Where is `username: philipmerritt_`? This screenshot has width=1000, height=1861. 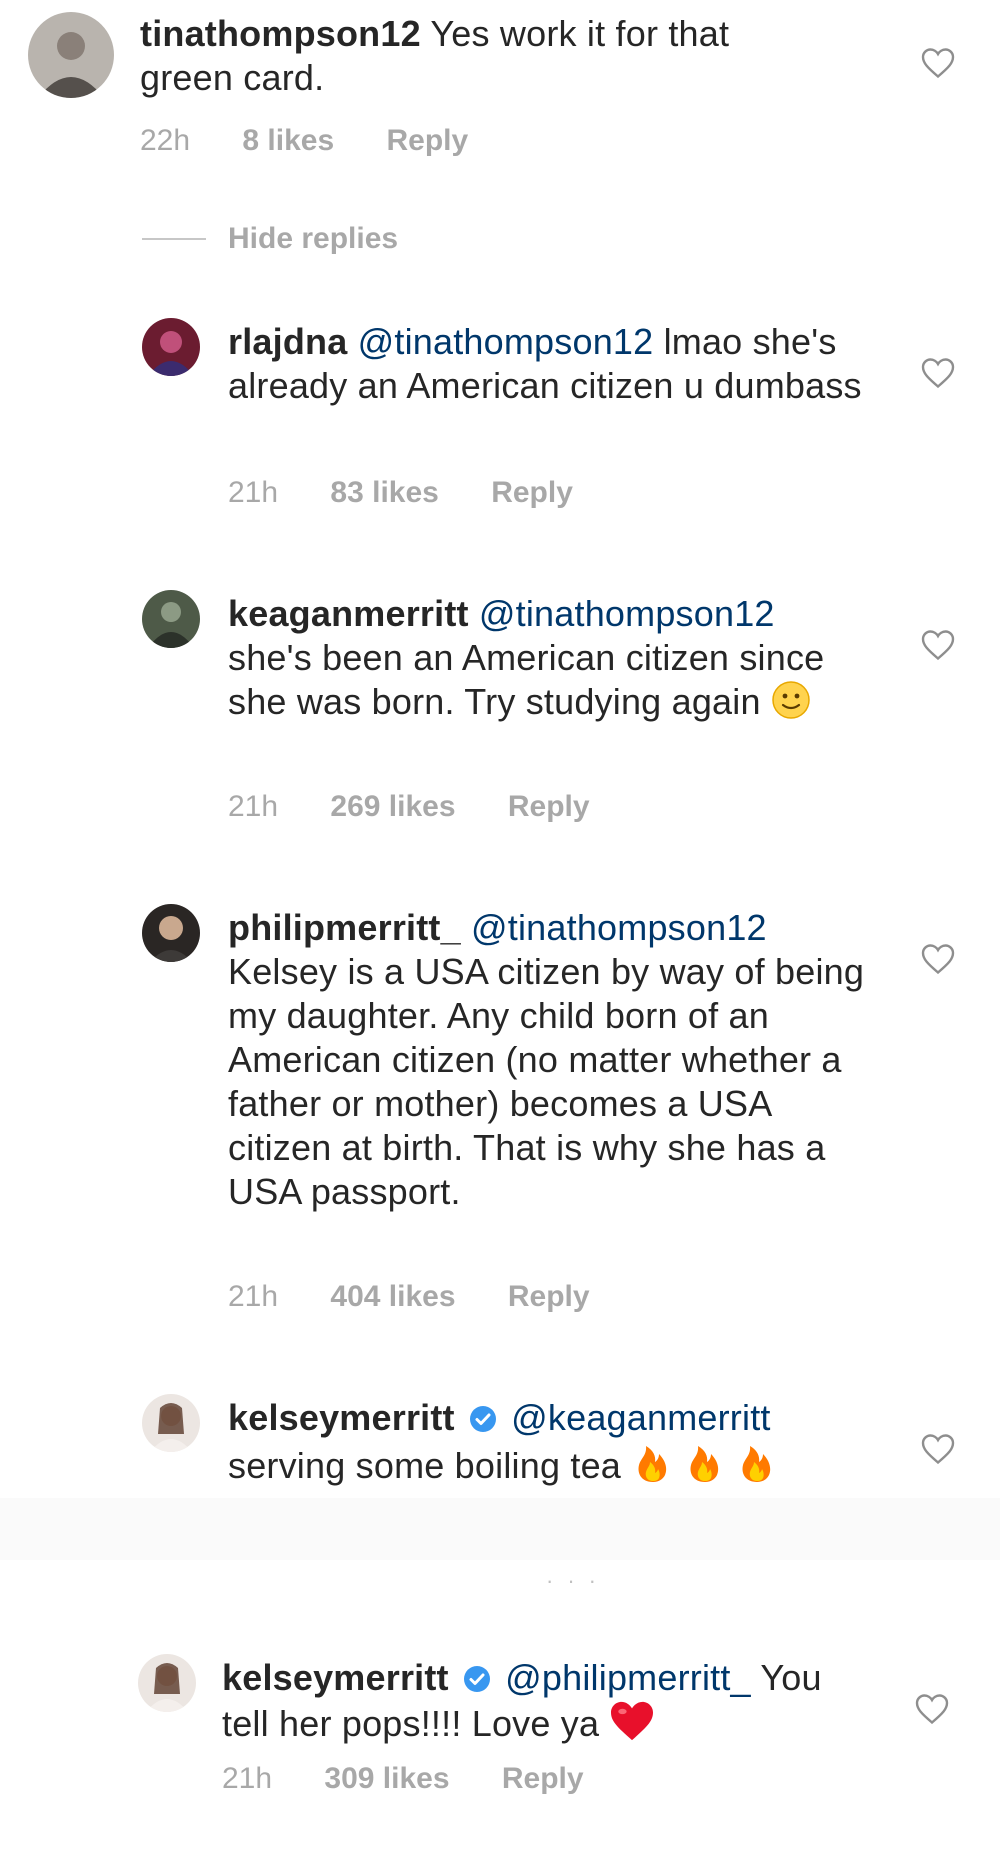 username: philipmerritt_ is located at coordinates (344, 927).